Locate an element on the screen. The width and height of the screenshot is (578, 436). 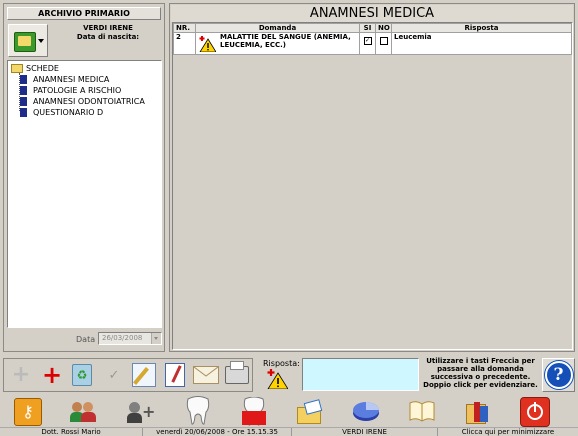
patient-menu-button is located at coordinates (28, 40).